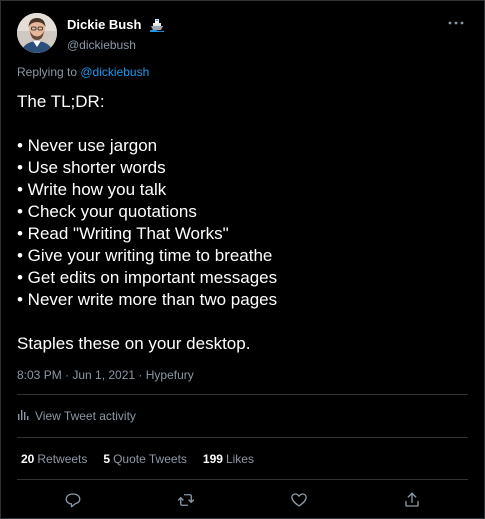 This screenshot has height=519, width=485. I want to click on tweet-line: • Read "Writing That Works", so click(123, 233).